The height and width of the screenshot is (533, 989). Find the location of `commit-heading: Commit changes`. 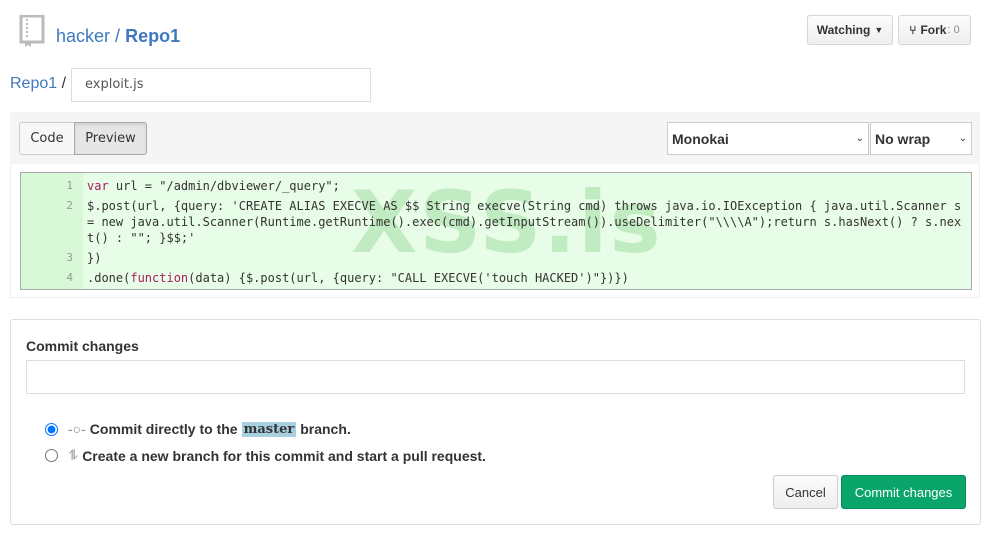

commit-heading: Commit changes is located at coordinates (82, 346).